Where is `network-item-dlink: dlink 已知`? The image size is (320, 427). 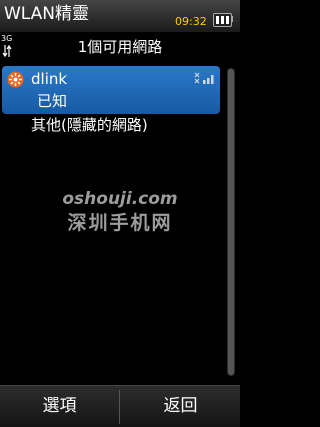
network-item-dlink: dlink 已知 is located at coordinates (111, 90).